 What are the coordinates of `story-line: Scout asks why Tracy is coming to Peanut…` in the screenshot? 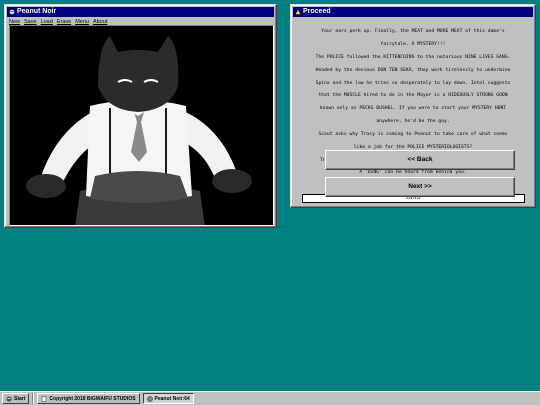 It's located at (413, 134).